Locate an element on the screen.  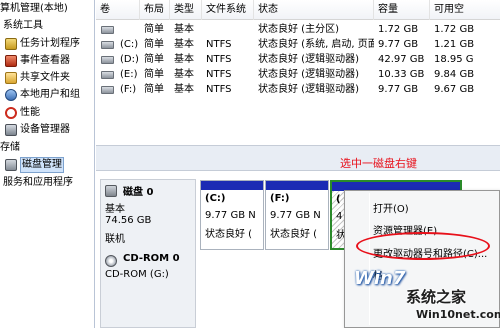
watermark-url: Win10net.com is located at coordinates (458, 314).